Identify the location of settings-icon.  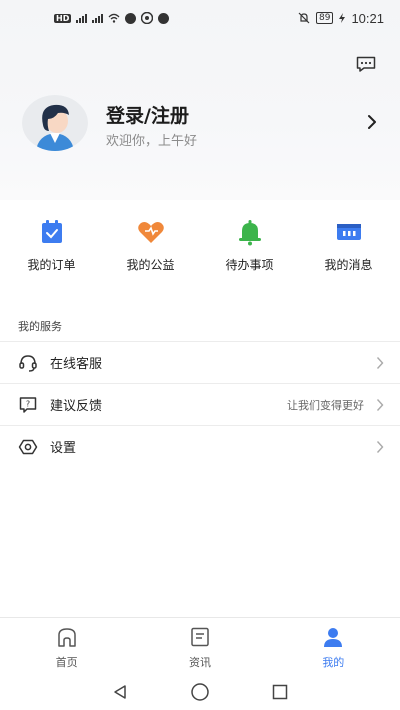
(28, 446).